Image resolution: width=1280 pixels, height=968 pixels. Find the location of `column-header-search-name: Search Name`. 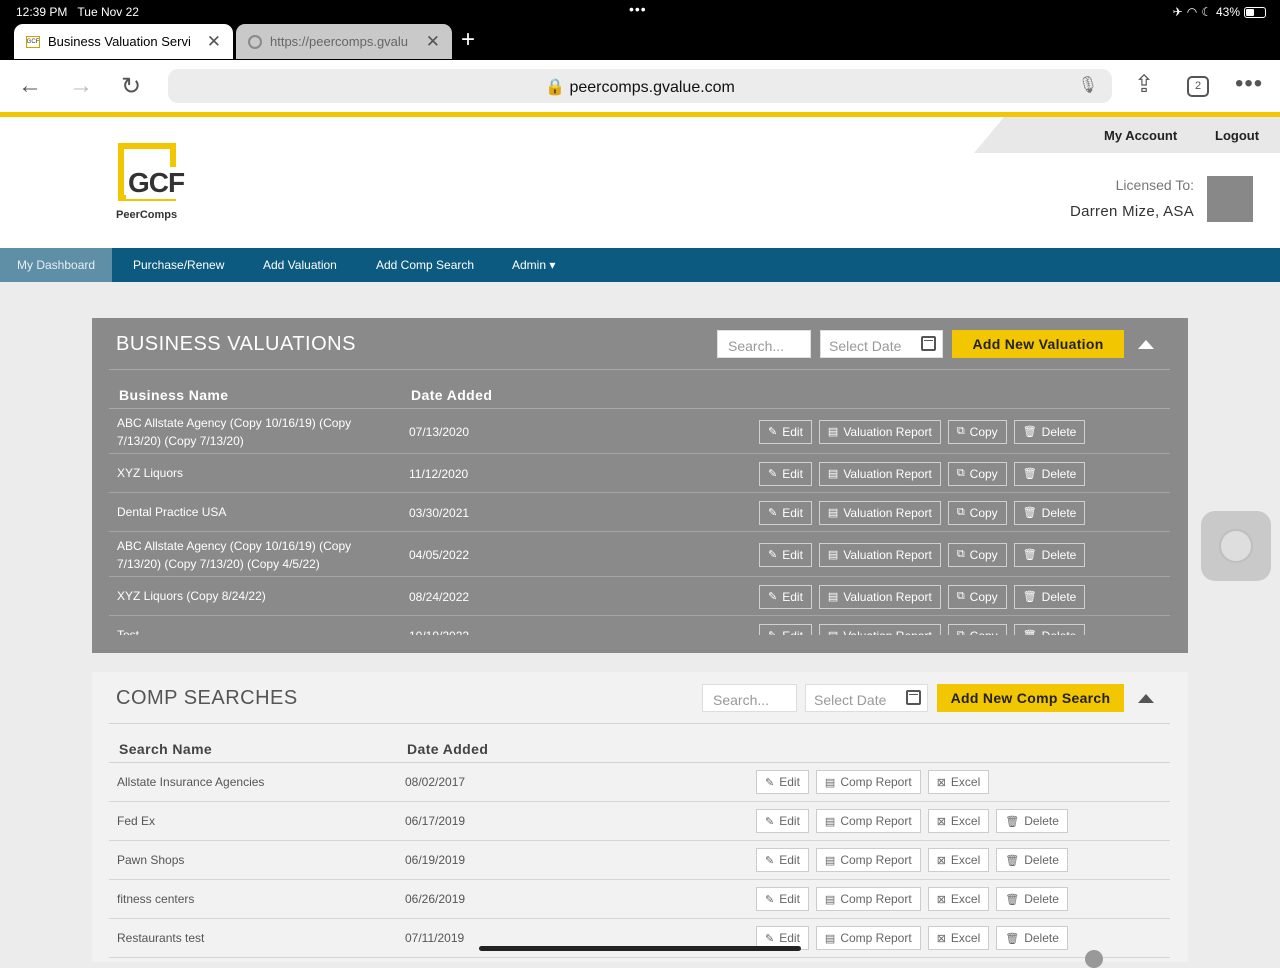

column-header-search-name: Search Name is located at coordinates (165, 749).